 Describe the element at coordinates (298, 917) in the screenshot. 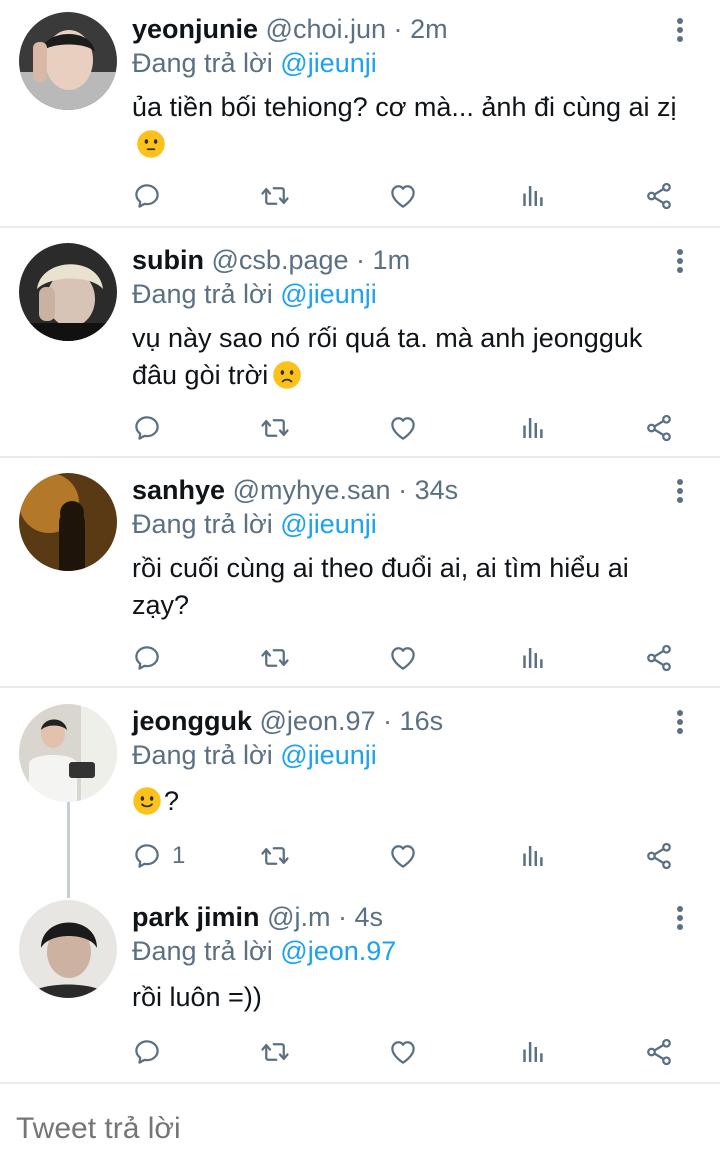

I see `user-handle: @j.m` at that location.